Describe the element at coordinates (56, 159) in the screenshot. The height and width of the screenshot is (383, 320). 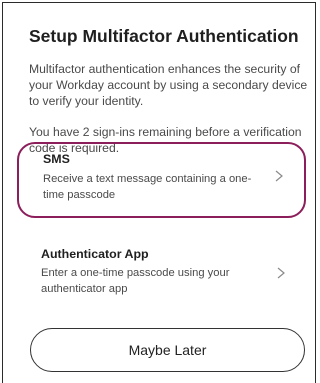
I see `sms-option-title: SMS` at that location.